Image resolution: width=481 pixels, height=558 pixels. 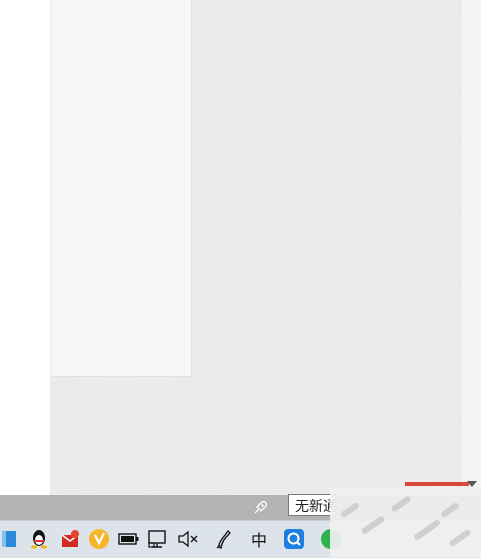 I want to click on scrollbar-track, so click(x=470, y=247).